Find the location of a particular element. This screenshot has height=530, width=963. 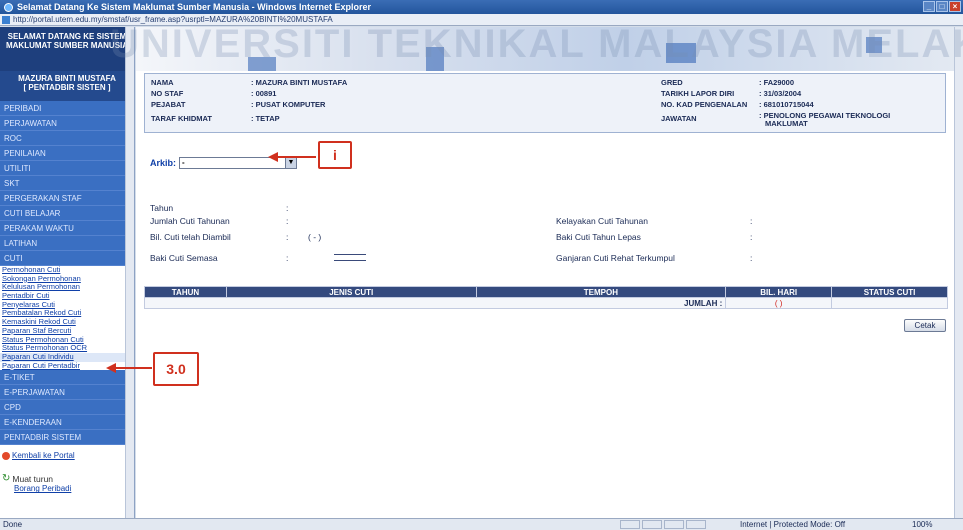

menu-item-e-kenderaan: E-KENDERAAN is located at coordinates (67, 423).